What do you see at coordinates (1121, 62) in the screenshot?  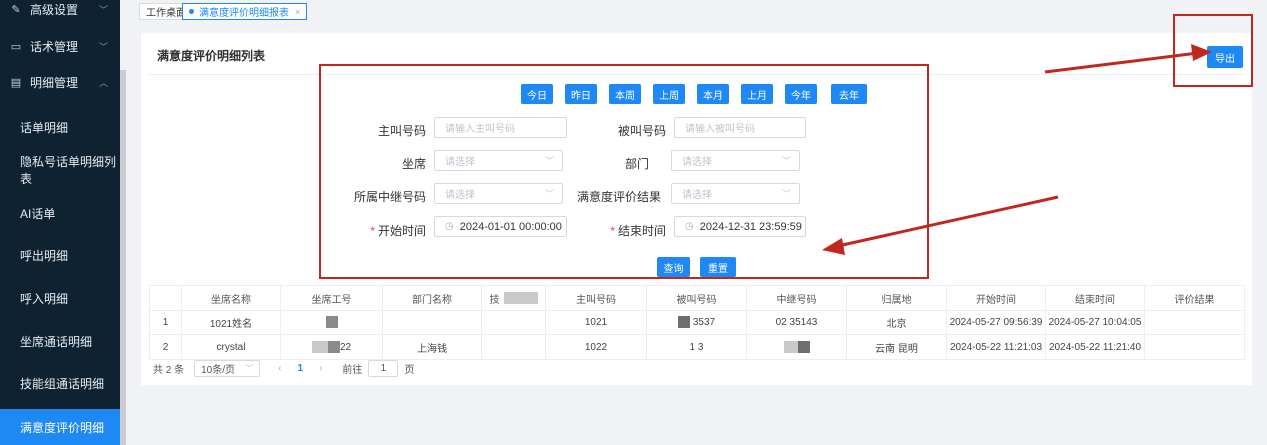 I see `arrow-to-export` at bounding box center [1121, 62].